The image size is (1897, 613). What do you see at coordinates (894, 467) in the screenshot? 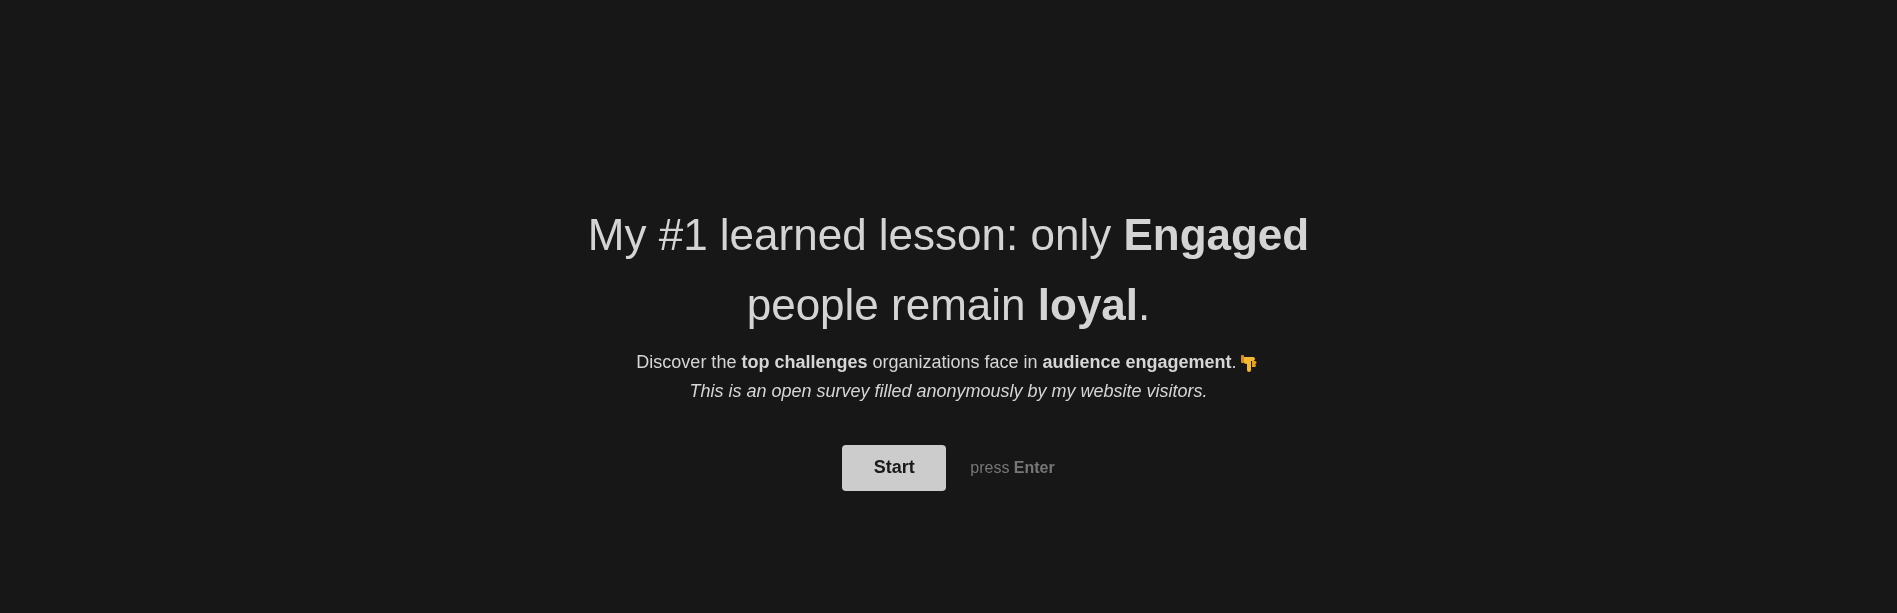
I see `start-button: Start` at bounding box center [894, 467].